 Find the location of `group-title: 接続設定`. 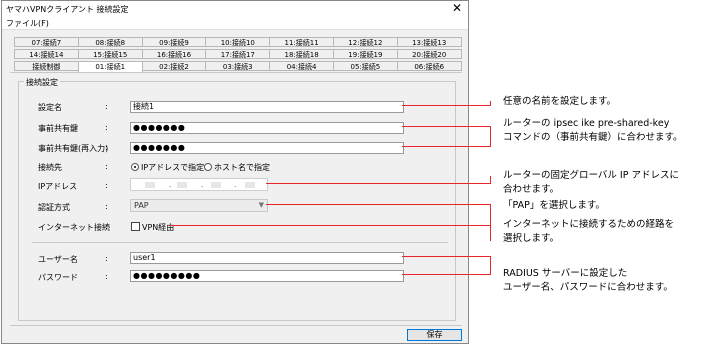

group-title: 接続設定 is located at coordinates (42, 82).